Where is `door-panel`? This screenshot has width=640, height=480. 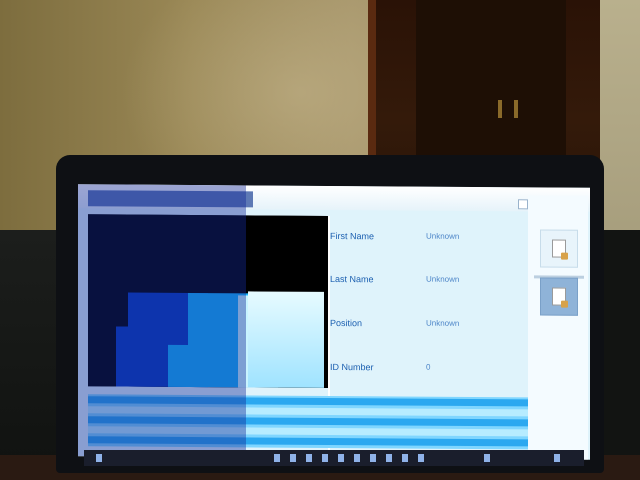
door-panel is located at coordinates (491, 87).